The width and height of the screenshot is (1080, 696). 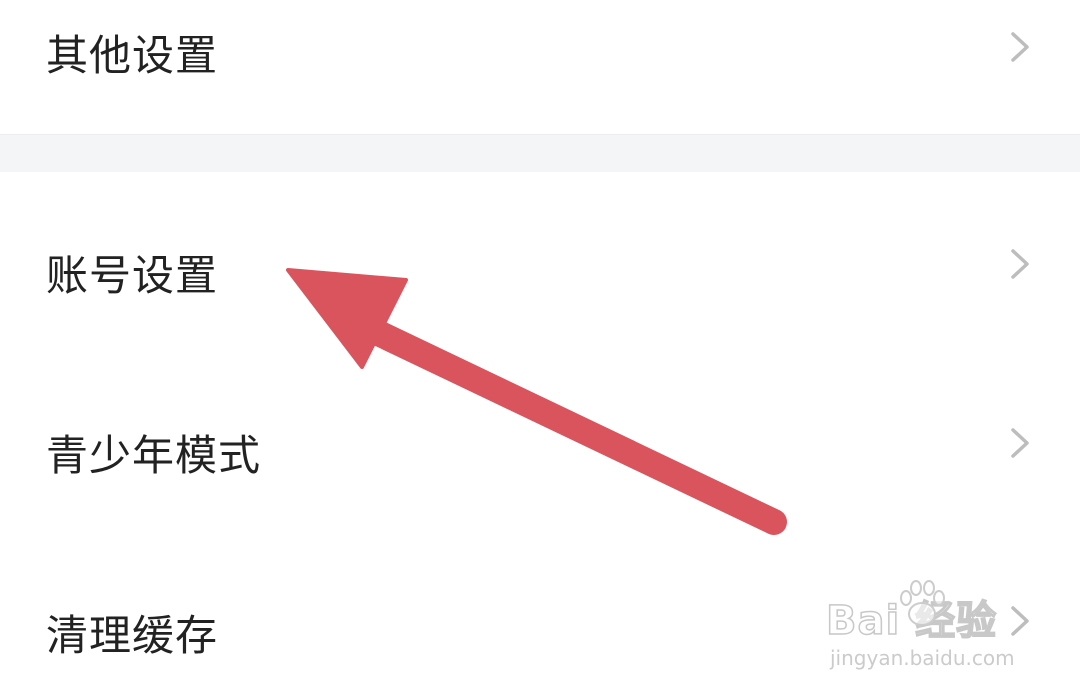 What do you see at coordinates (132, 635) in the screenshot?
I see `settings-item-label: 清理缓存` at bounding box center [132, 635].